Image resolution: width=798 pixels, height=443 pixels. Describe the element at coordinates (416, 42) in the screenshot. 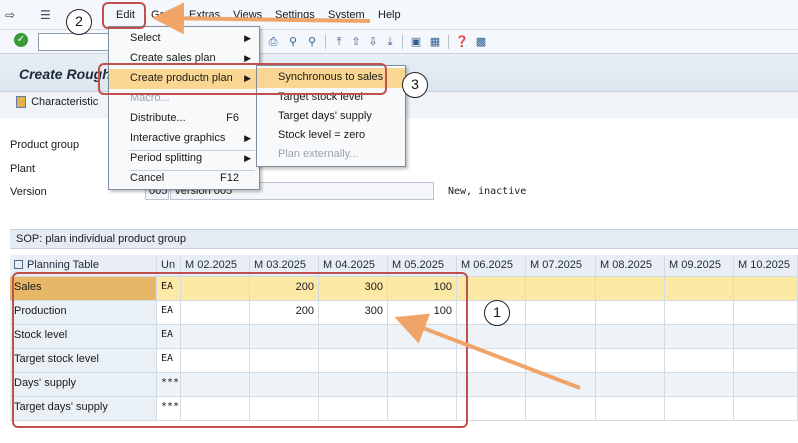

I see `new-window-icon: ▣` at that location.